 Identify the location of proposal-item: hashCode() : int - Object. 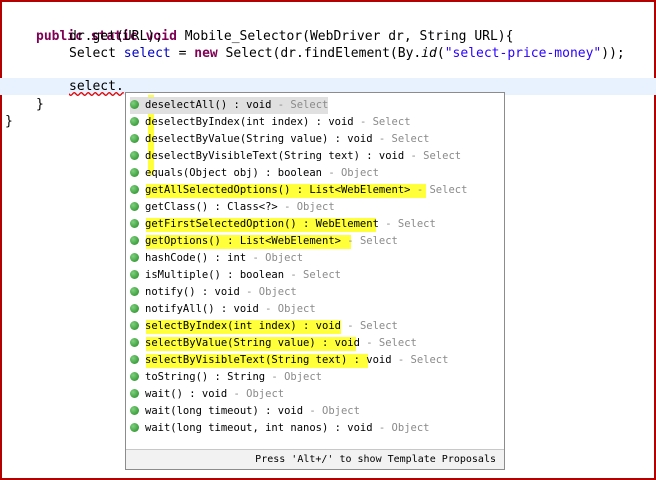
(216, 258).